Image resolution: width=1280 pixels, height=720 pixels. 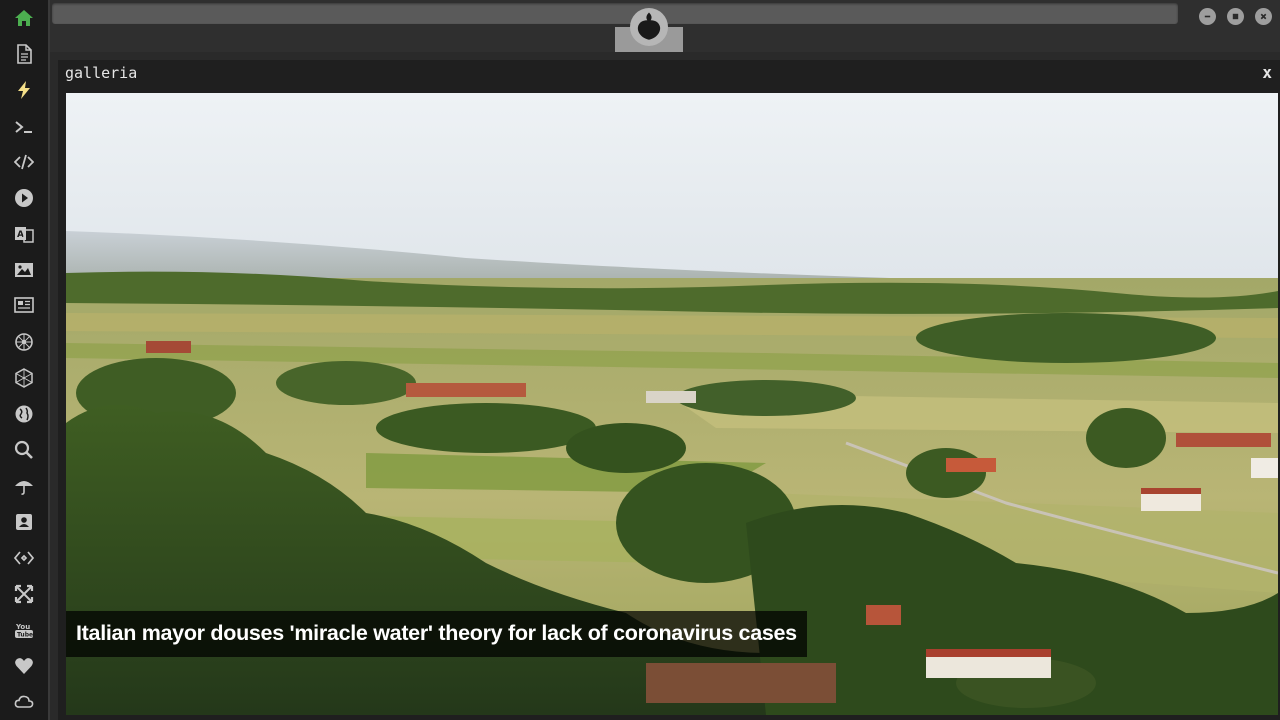 I want to click on umbrella-icon, so click(x=24, y=486).